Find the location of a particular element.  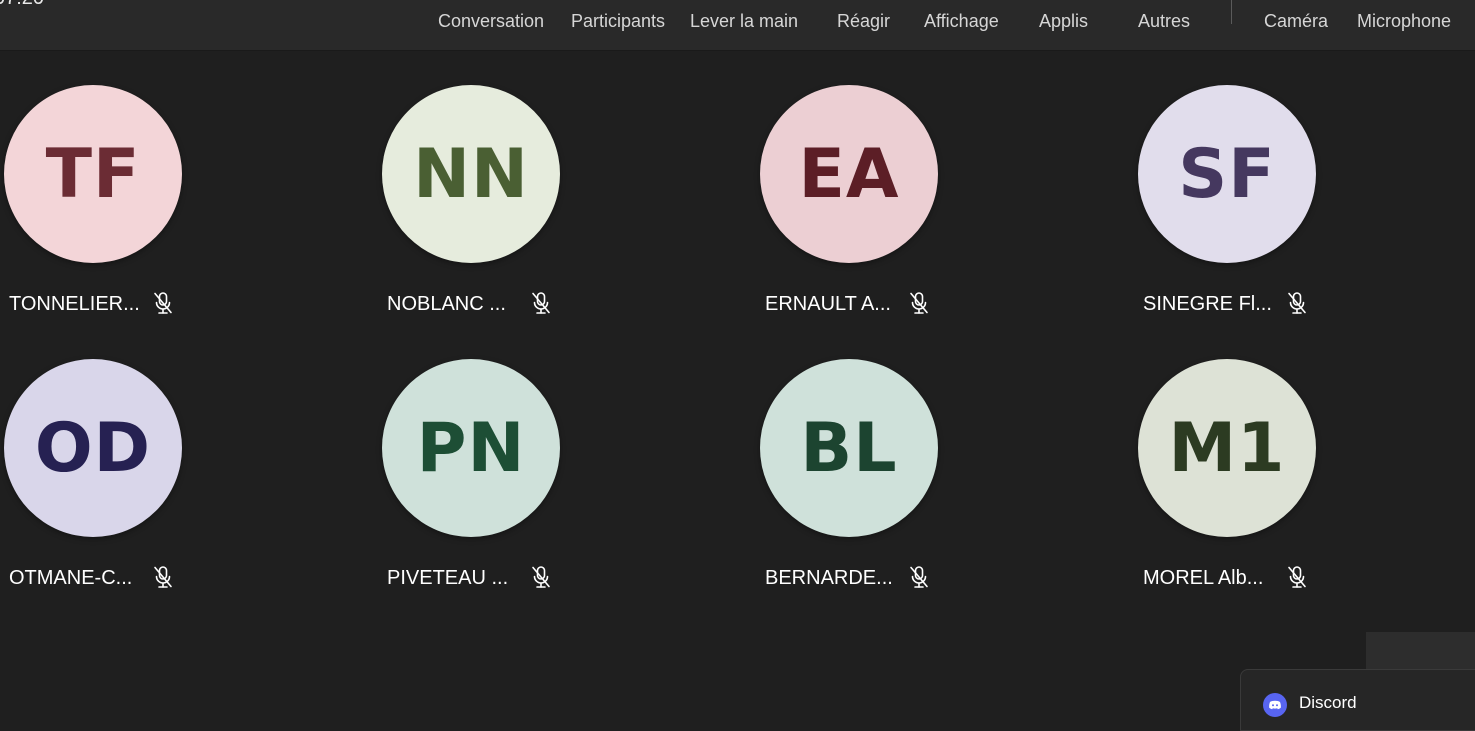

view-button: Affichage is located at coordinates (961, 21).